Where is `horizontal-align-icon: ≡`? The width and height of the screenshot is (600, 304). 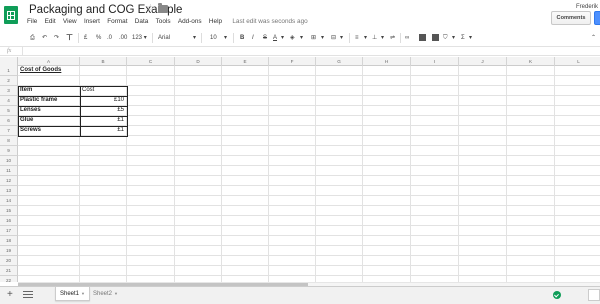
horizontal-align-icon: ≡ is located at coordinates (357, 38).